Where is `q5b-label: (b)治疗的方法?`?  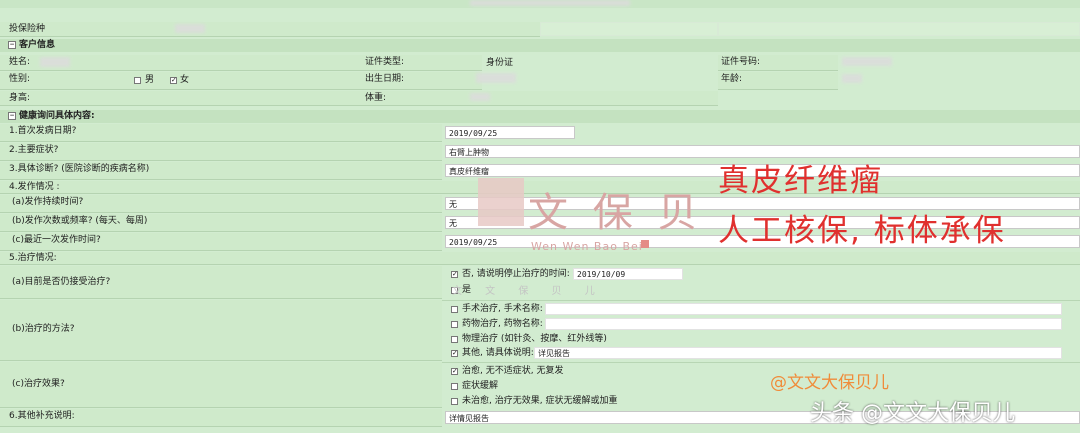
q5b-label: (b)治疗的方法? is located at coordinates (221, 330).